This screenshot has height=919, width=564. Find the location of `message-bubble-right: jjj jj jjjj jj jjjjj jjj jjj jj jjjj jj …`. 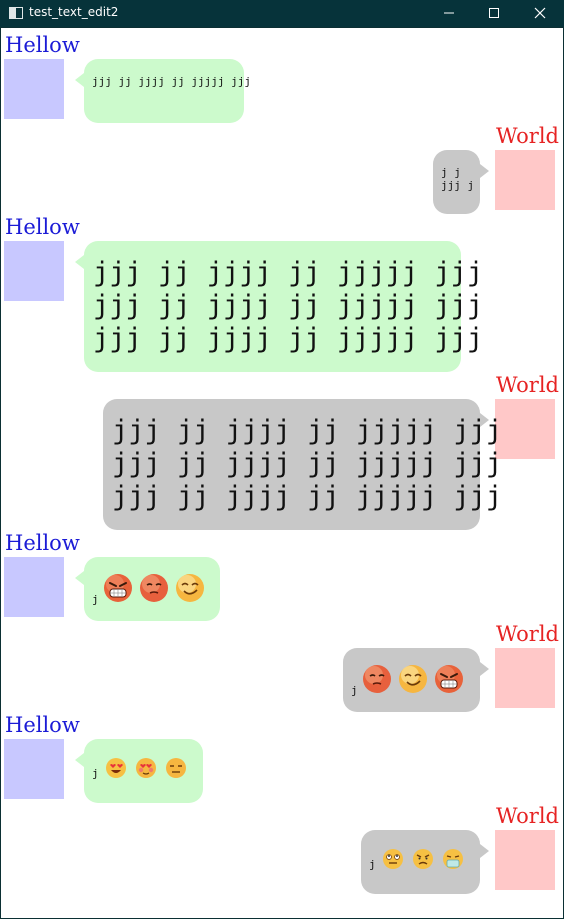

message-bubble-right: jjj jj jjjj jj jjjjj jjj jjj jj jjjj jj … is located at coordinates (302, 464).